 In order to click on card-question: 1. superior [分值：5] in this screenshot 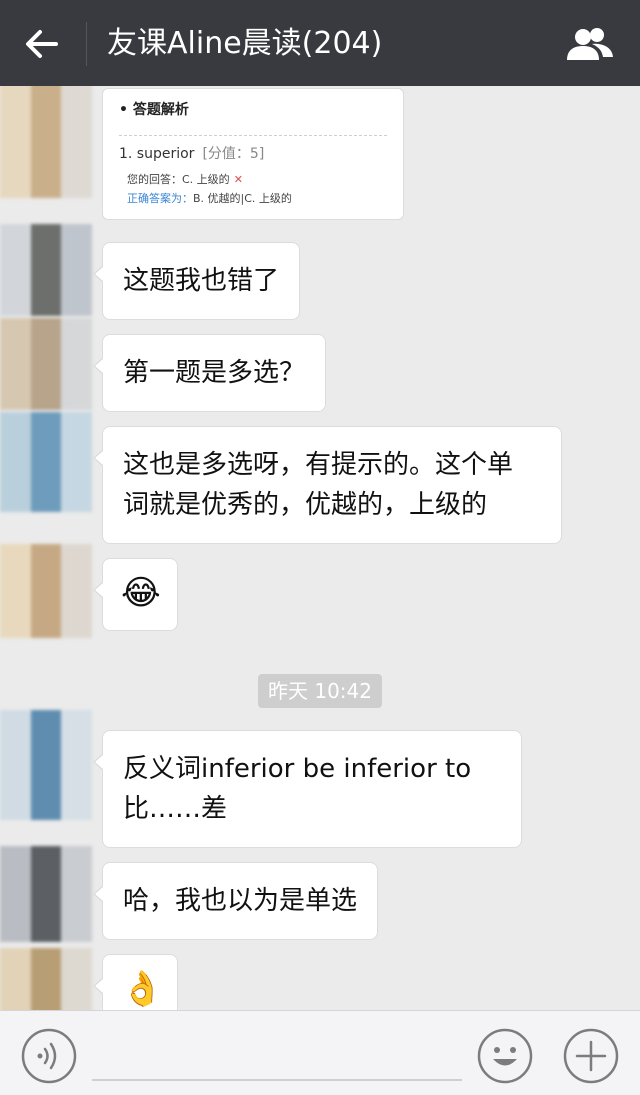, I will do `click(253, 154)`.